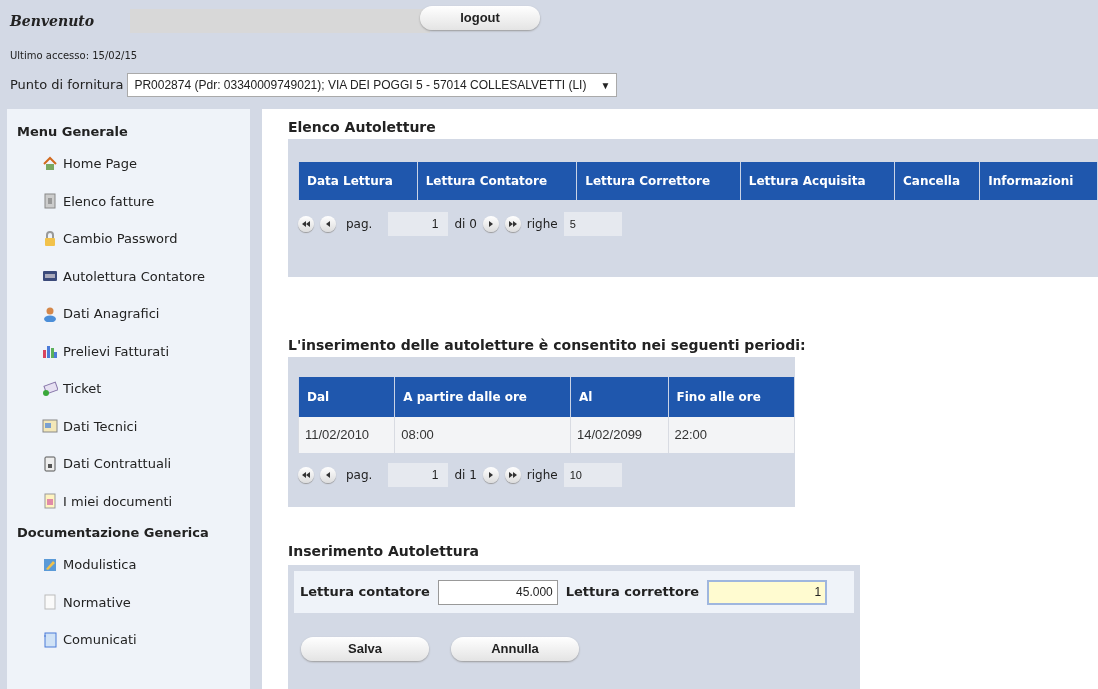 The width and height of the screenshot is (1098, 689). What do you see at coordinates (74, 56) in the screenshot?
I see `last-access-text: Ultimo accesso: 15/02/15` at bounding box center [74, 56].